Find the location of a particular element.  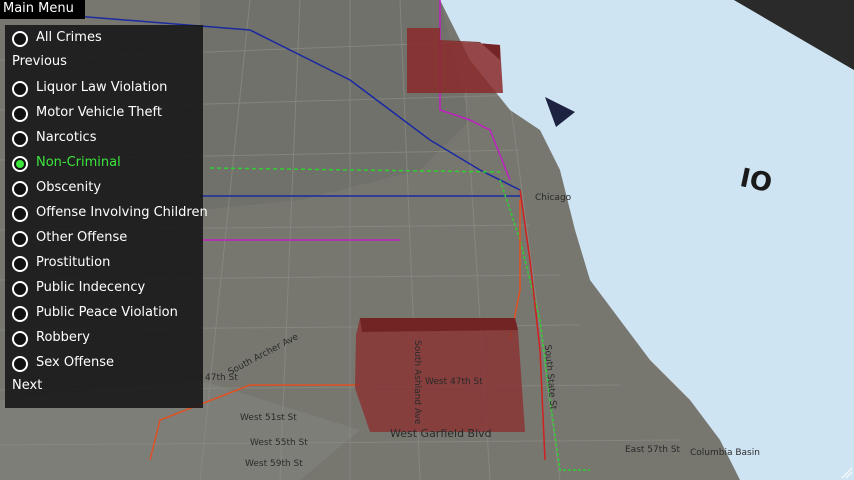

filter-label: Prostitution is located at coordinates (73, 262).